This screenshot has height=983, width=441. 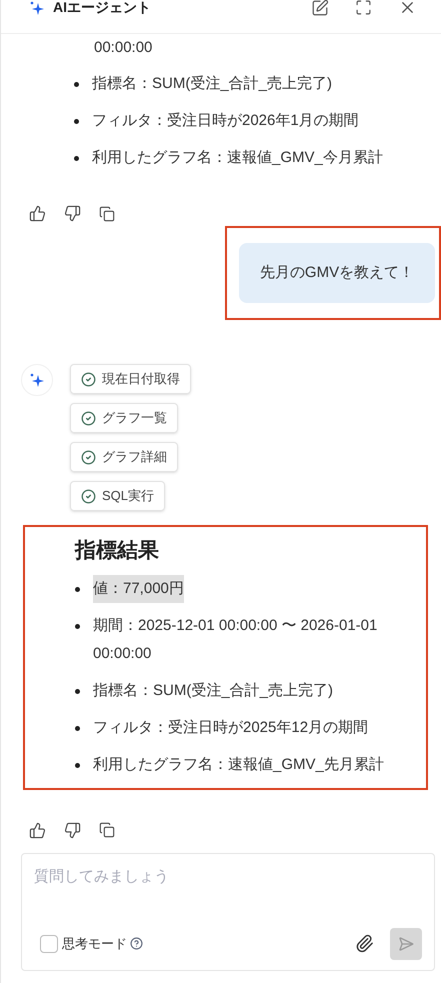 I want to click on tool-step-chip: SQL実行, so click(x=118, y=496).